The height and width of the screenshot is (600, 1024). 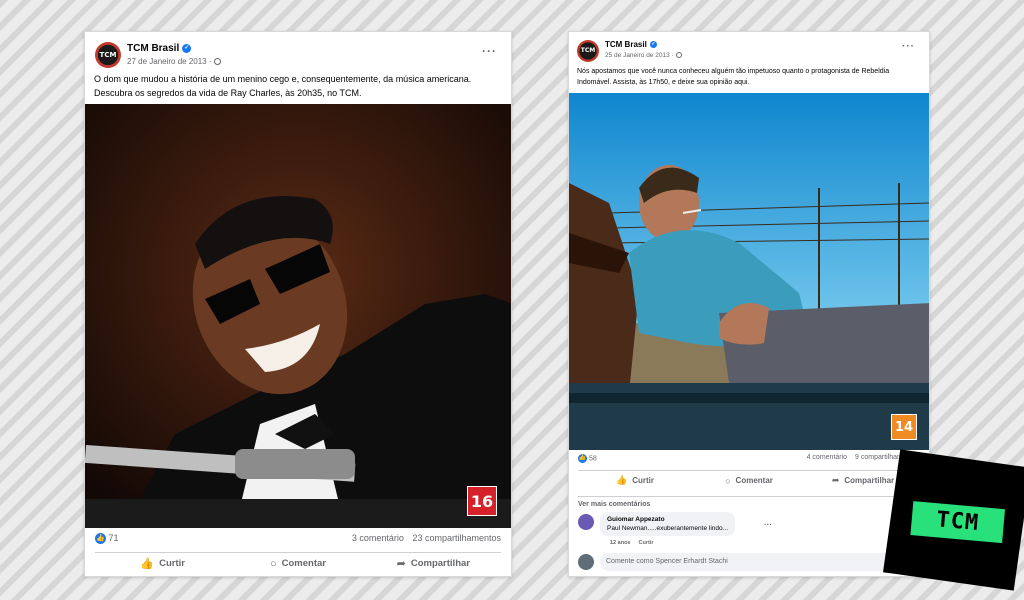 What do you see at coordinates (639, 55) in the screenshot?
I see `post-date-label: 25 de Janeiro de 2013 ·` at bounding box center [639, 55].